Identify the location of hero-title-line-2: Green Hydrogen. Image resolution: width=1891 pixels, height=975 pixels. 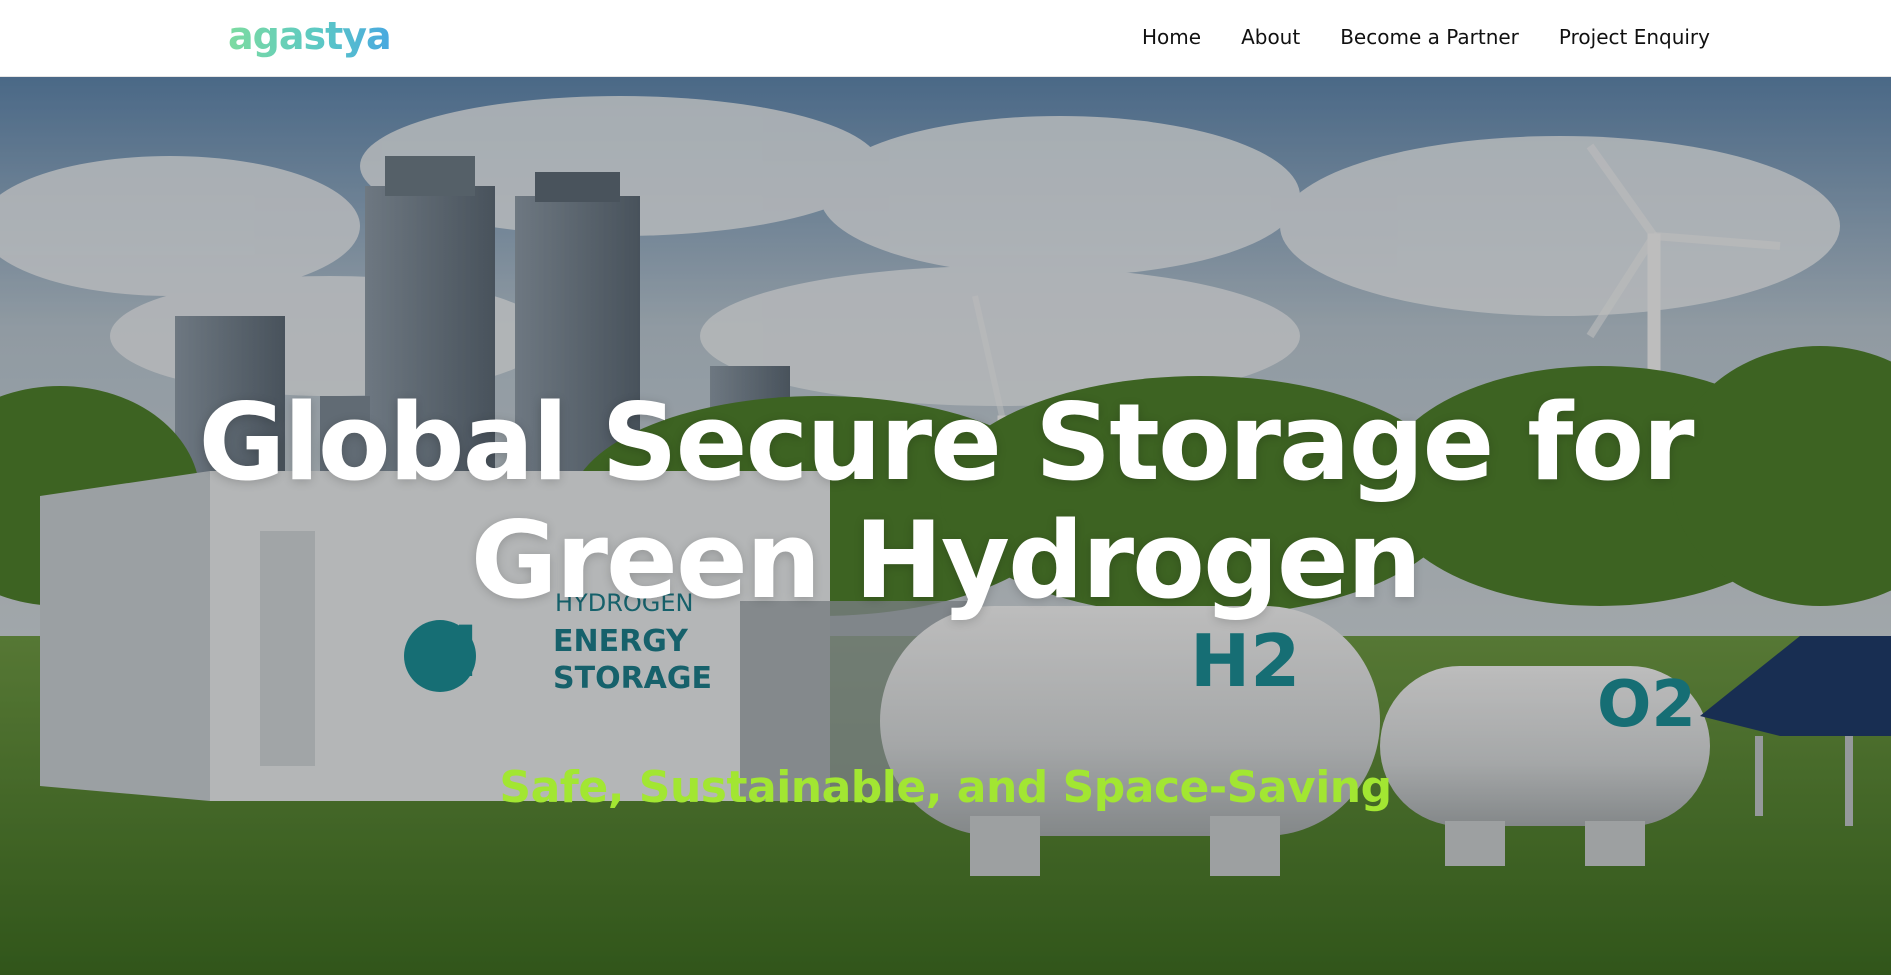
(946, 560).